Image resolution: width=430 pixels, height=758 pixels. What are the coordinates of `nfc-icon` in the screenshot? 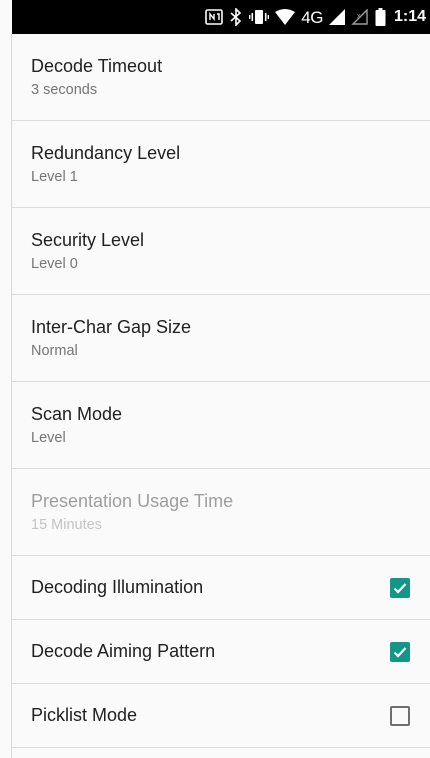 It's located at (214, 17).